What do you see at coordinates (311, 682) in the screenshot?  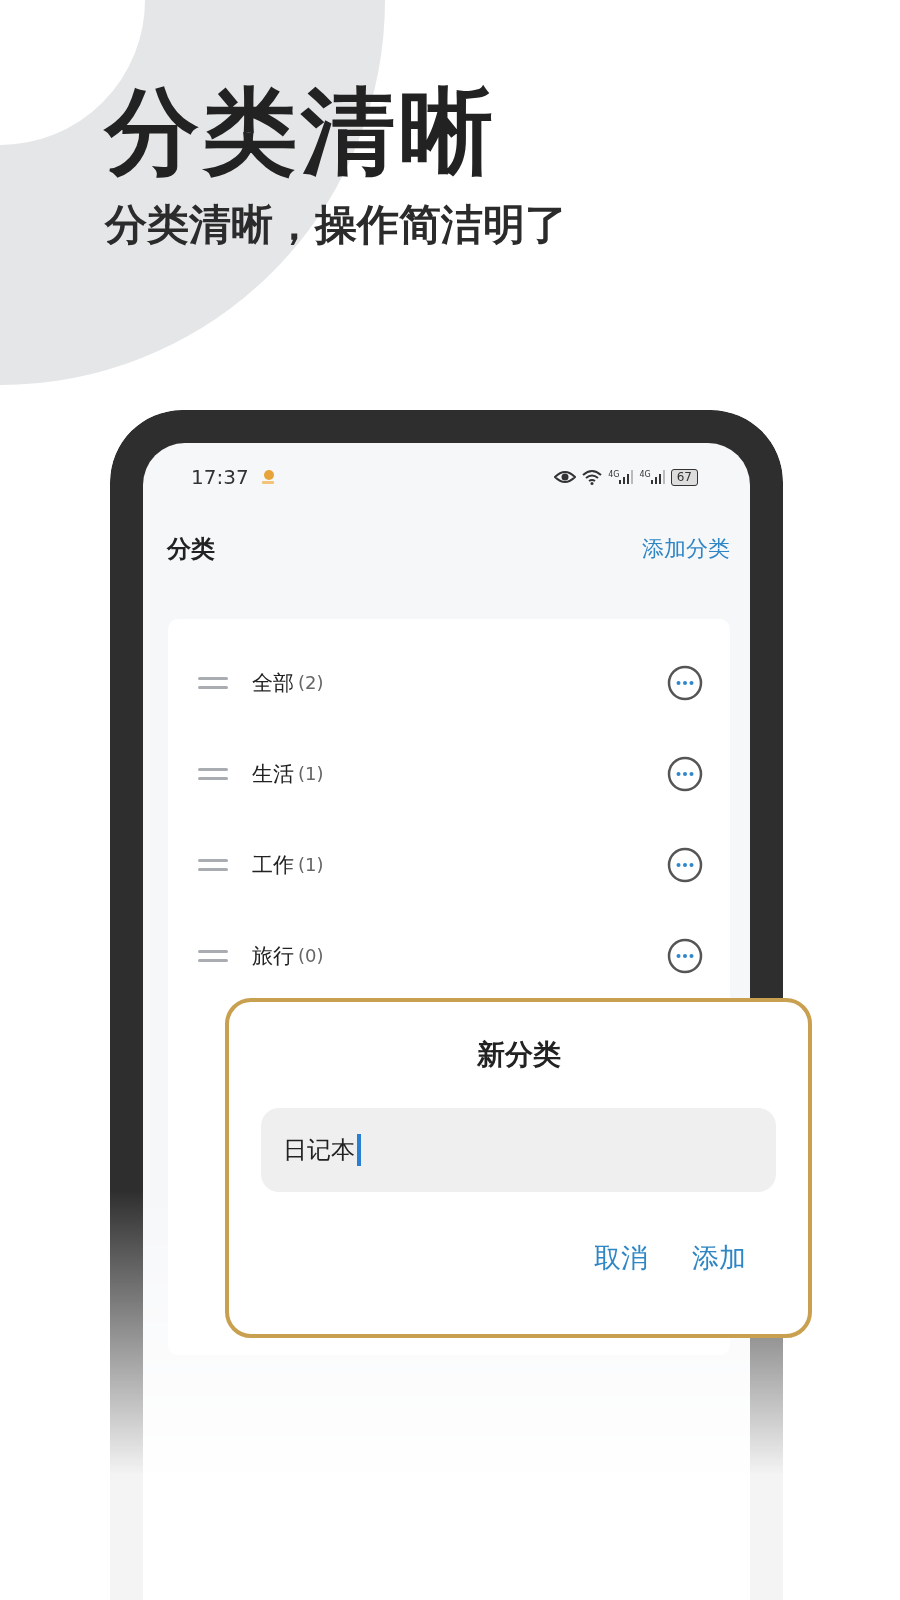 I see `category-count: (2)` at bounding box center [311, 682].